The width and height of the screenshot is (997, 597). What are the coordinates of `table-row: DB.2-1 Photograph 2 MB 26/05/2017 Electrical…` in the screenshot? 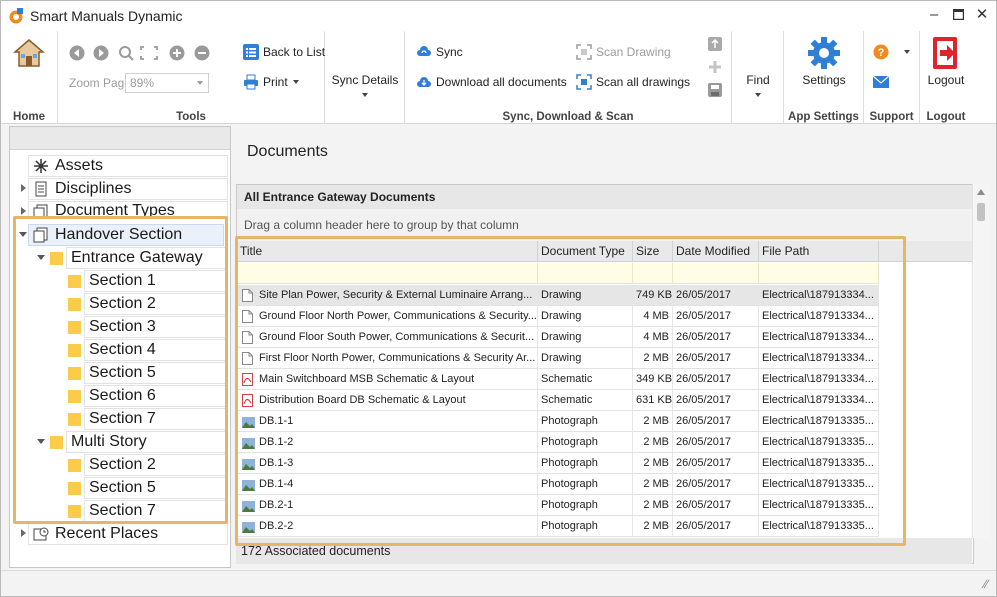 It's located at (558, 505).